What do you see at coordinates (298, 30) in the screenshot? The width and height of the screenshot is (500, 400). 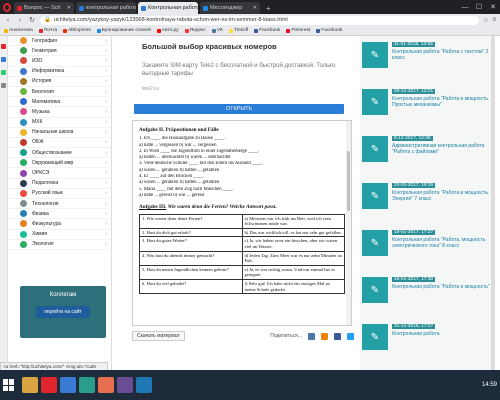 I see `bookmark-item: Pinterest` at bounding box center [298, 30].